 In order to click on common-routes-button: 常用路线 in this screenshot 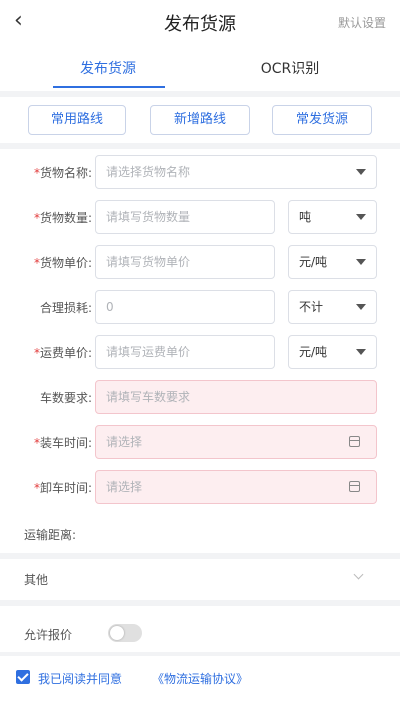, I will do `click(77, 120)`.